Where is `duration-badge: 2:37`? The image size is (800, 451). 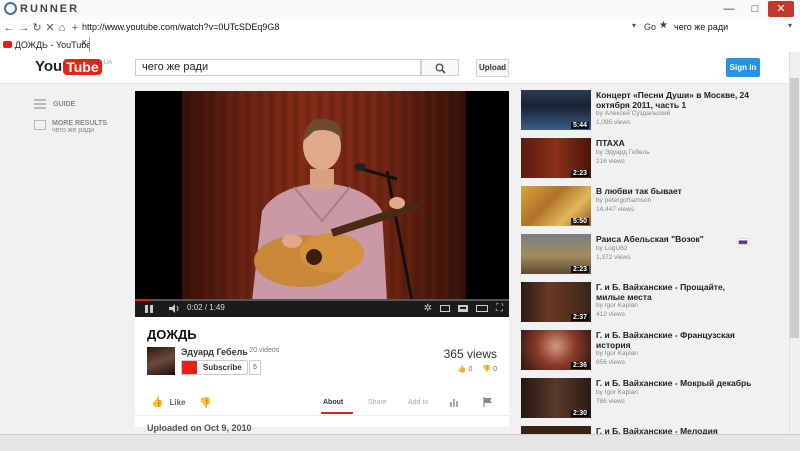 duration-badge: 2:37 is located at coordinates (579, 317).